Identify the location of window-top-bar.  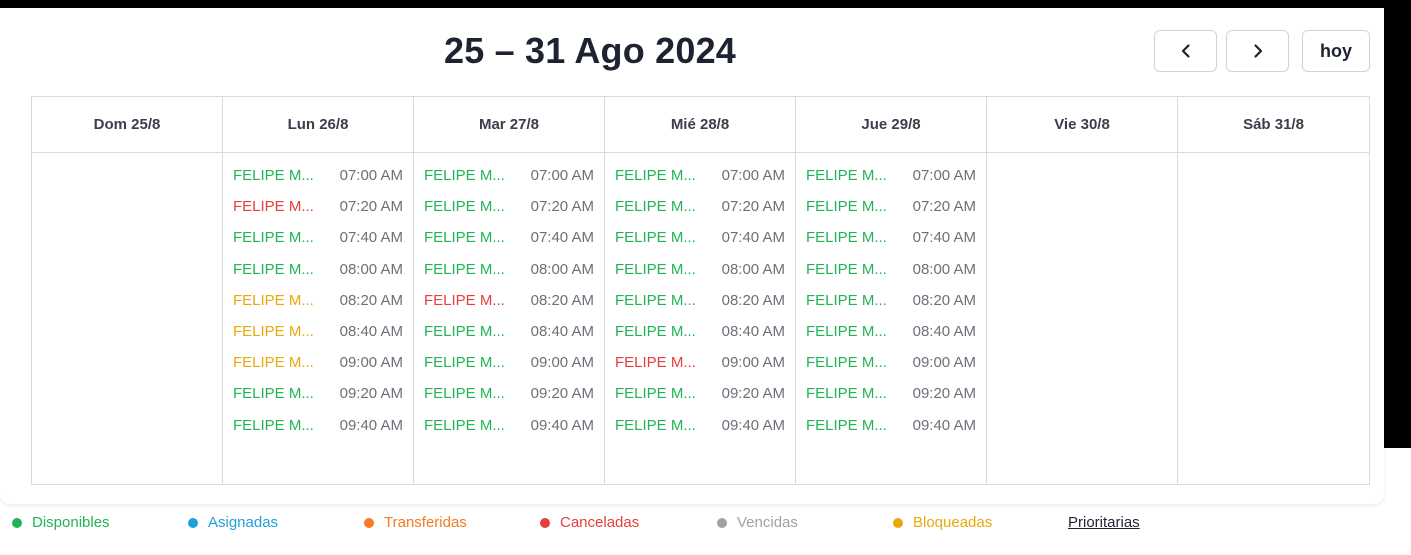
(705, 4).